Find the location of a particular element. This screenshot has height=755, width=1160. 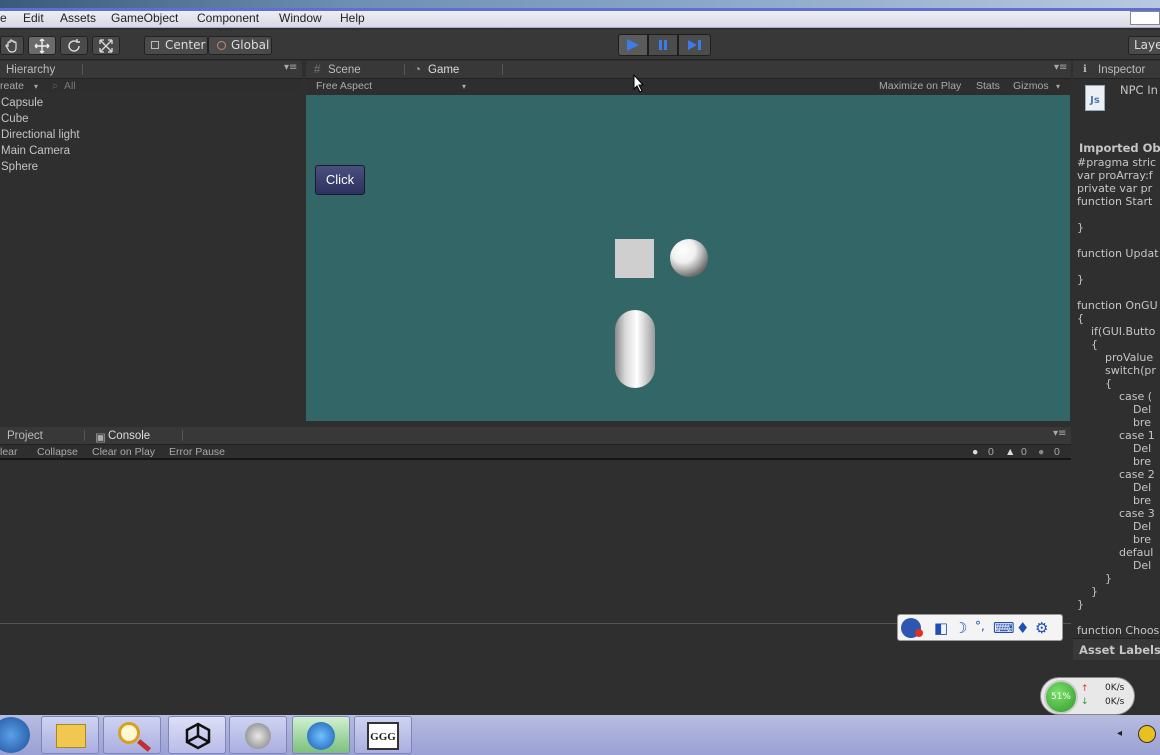

aspect-dropdown: Free Aspect is located at coordinates (344, 86).